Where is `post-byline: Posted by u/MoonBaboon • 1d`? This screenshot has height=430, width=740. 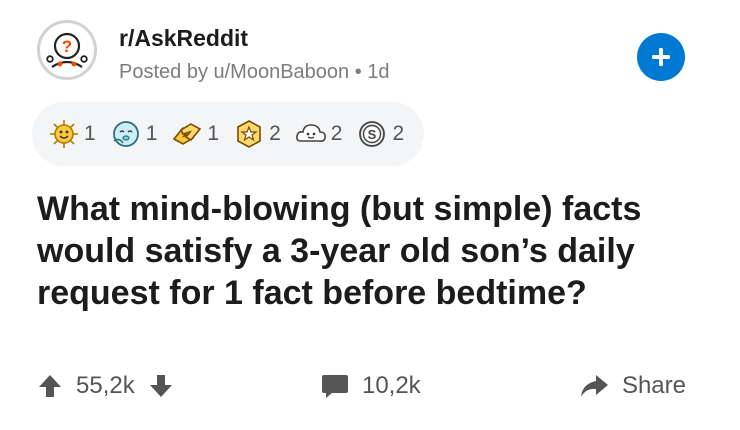
post-byline: Posted by u/MoonBaboon • 1d is located at coordinates (254, 72).